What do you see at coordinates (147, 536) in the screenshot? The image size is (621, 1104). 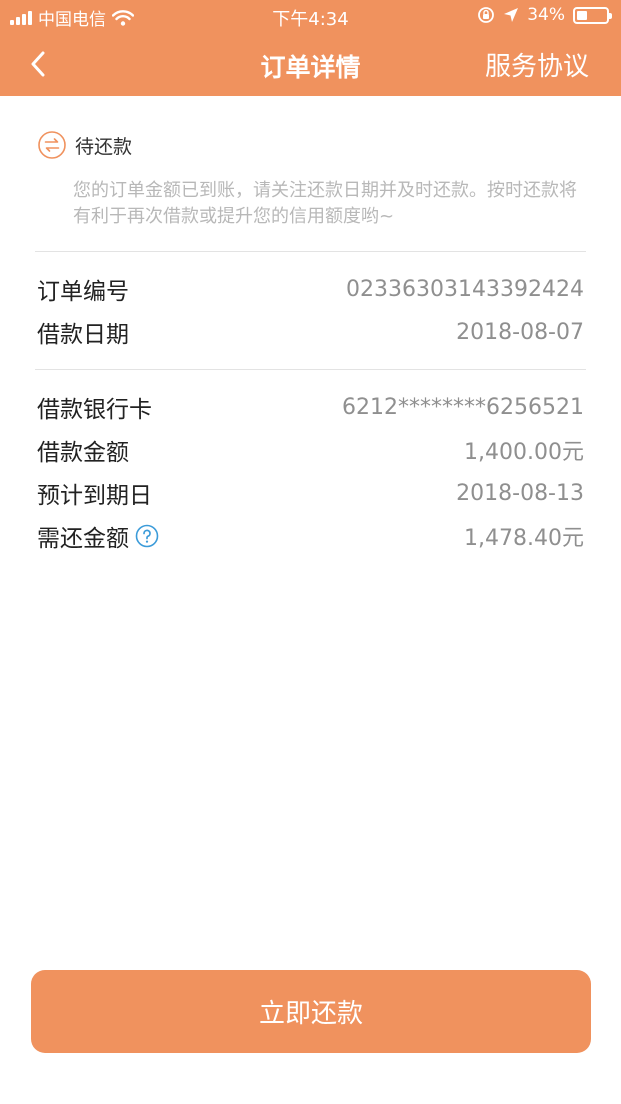 I see `help-icon` at bounding box center [147, 536].